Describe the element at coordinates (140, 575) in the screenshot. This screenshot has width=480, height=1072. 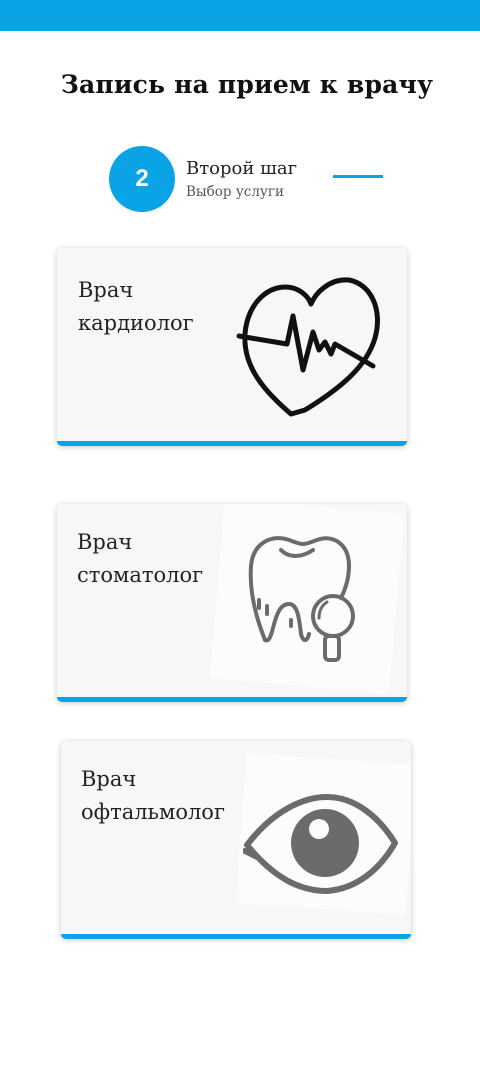
I see `service-card-label-line2: стоматолог` at that location.